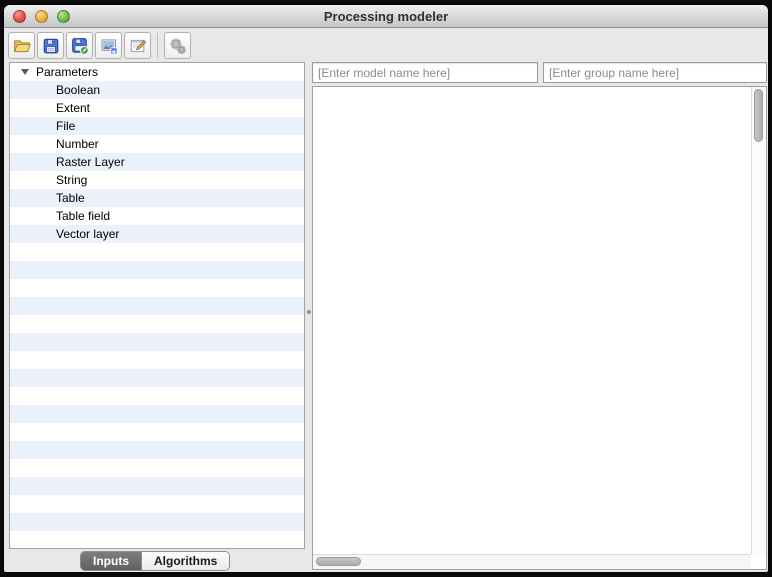 The width and height of the screenshot is (772, 577). I want to click on folder-open-icon, so click(22, 46).